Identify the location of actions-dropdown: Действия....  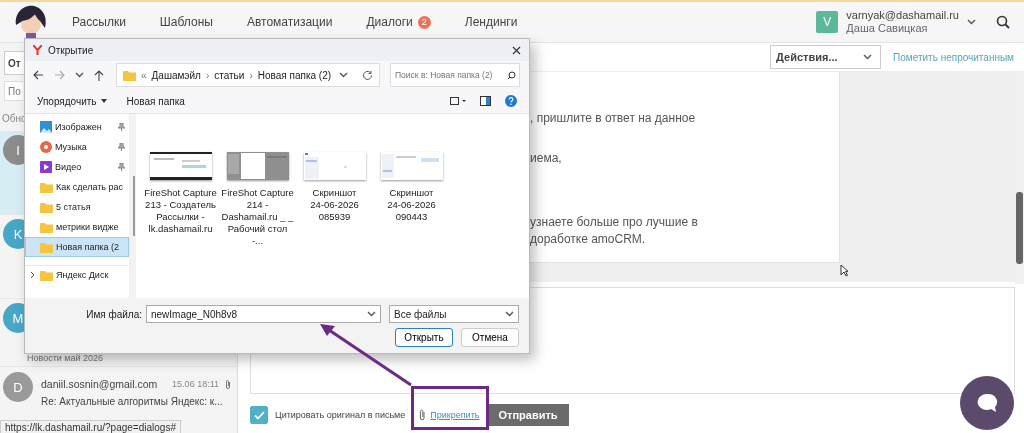
(826, 57).